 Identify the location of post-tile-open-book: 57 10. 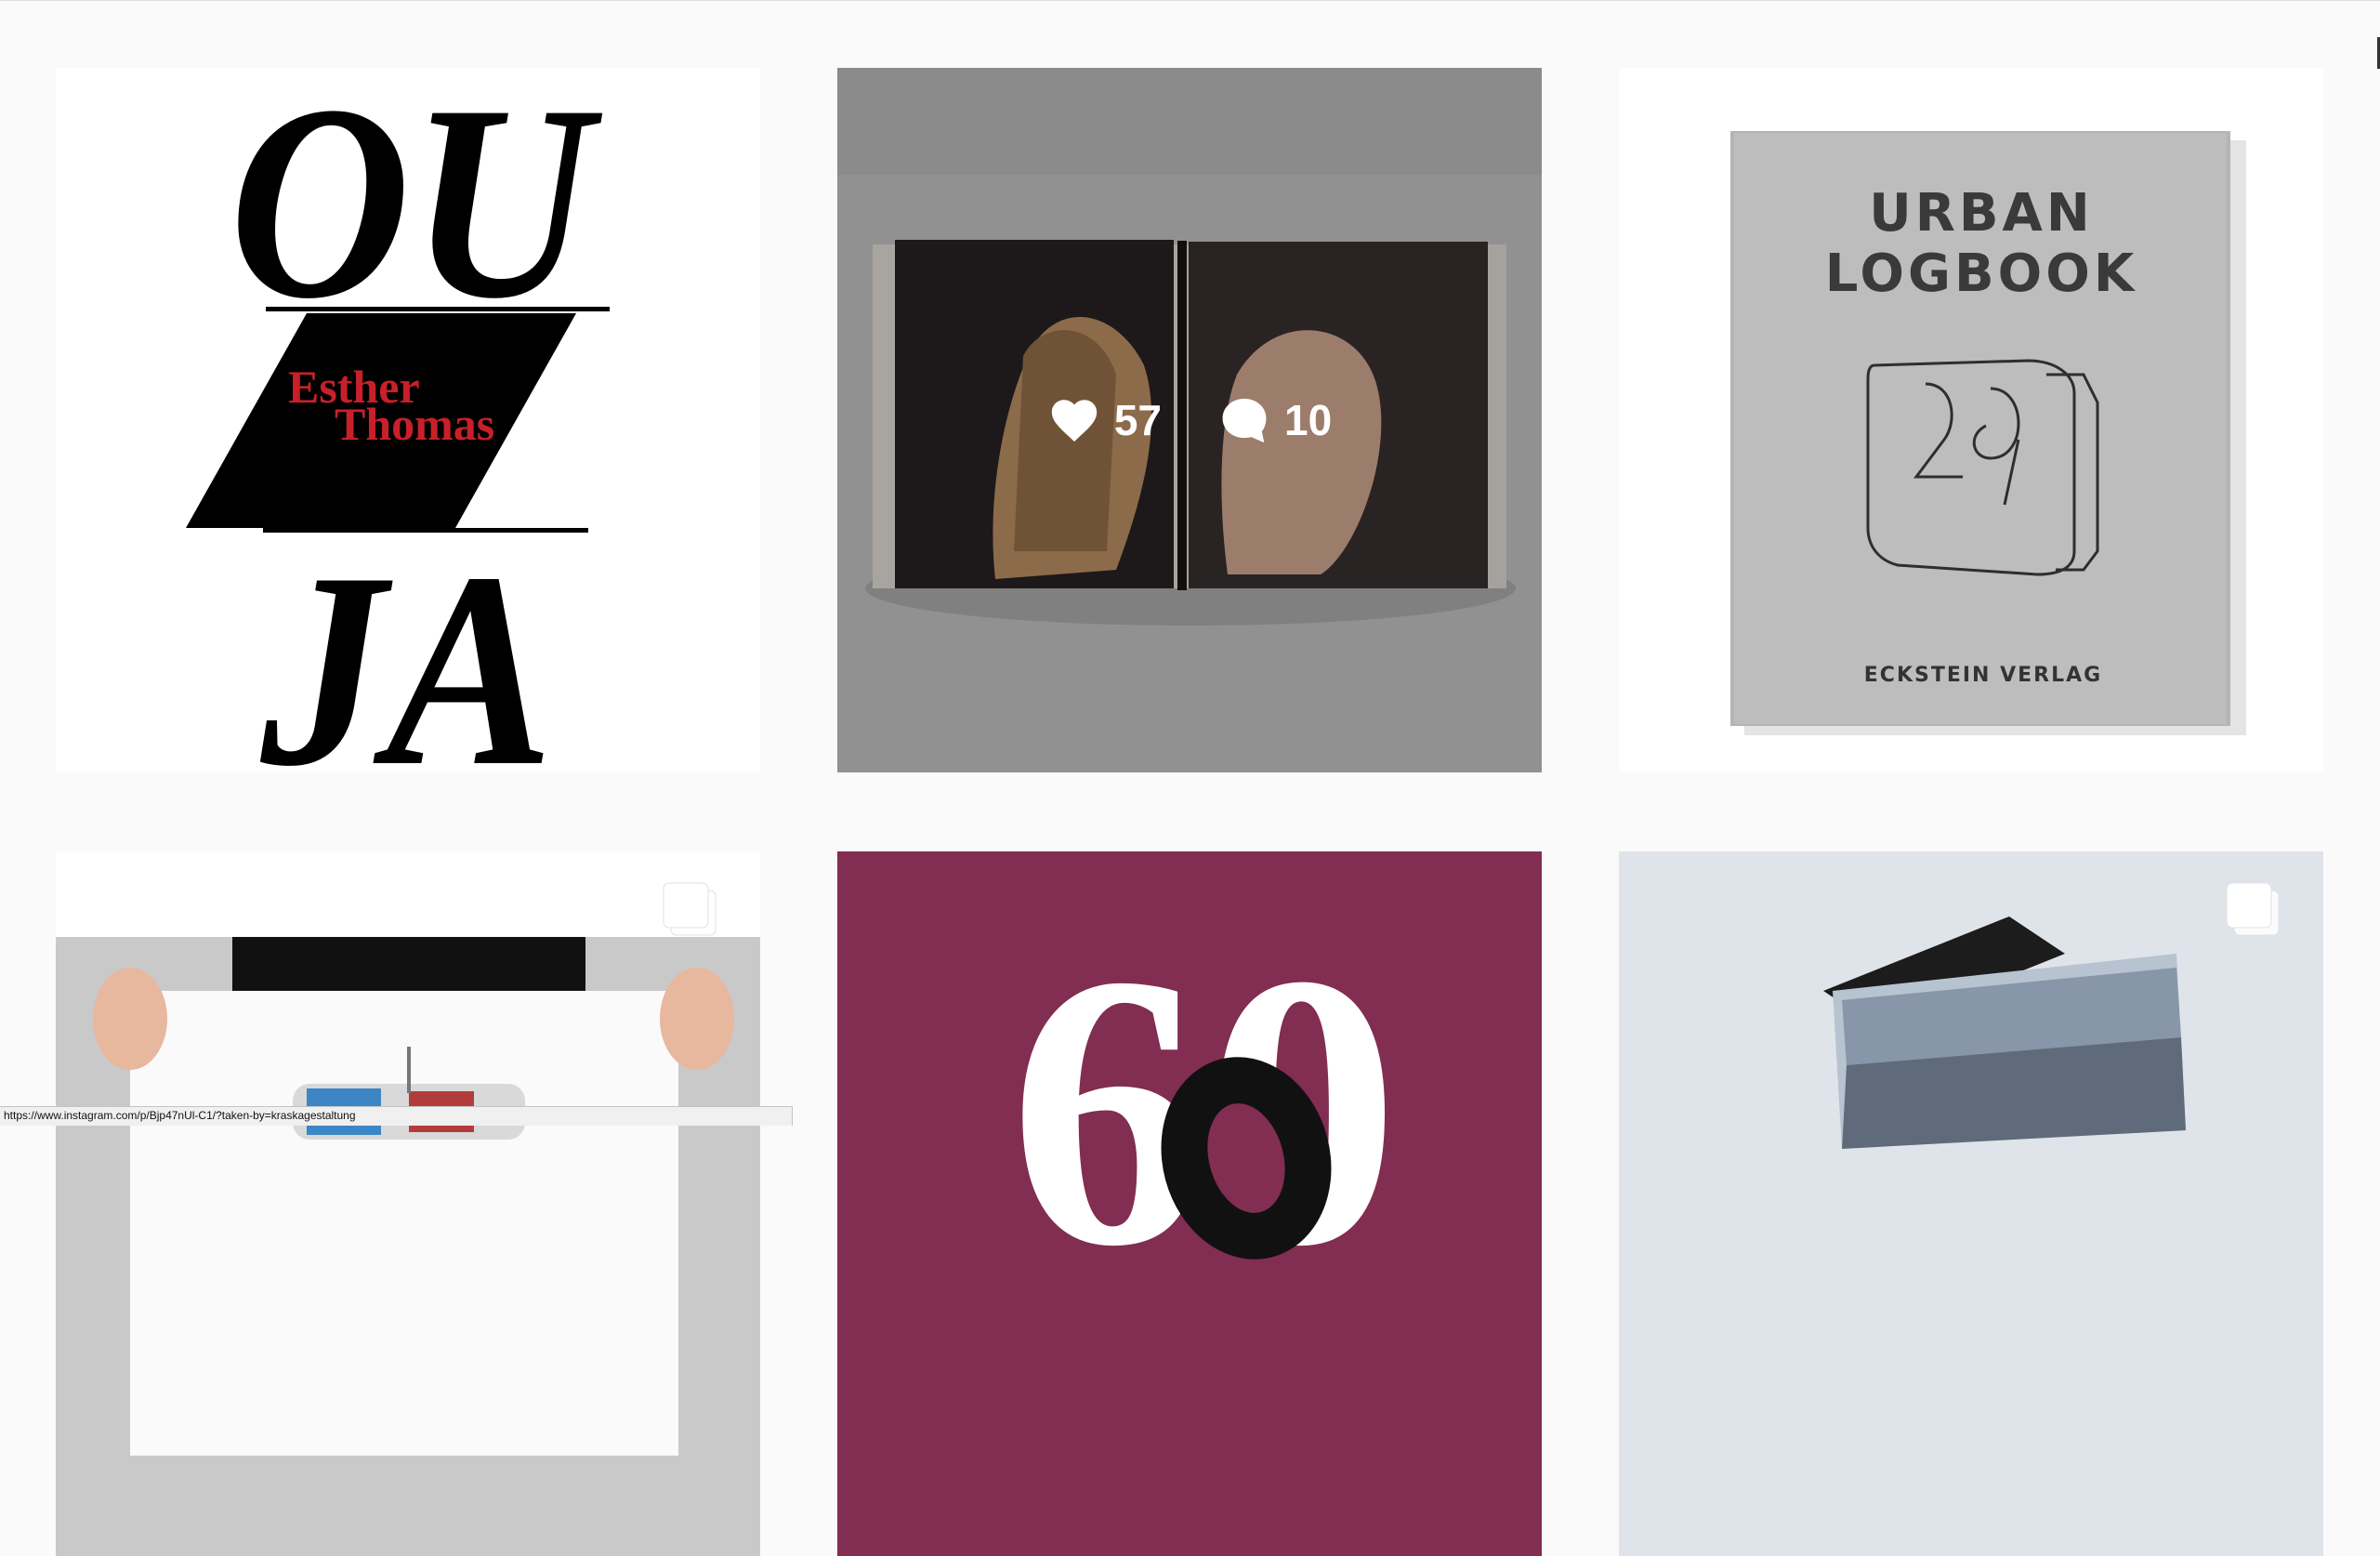
(1189, 420).